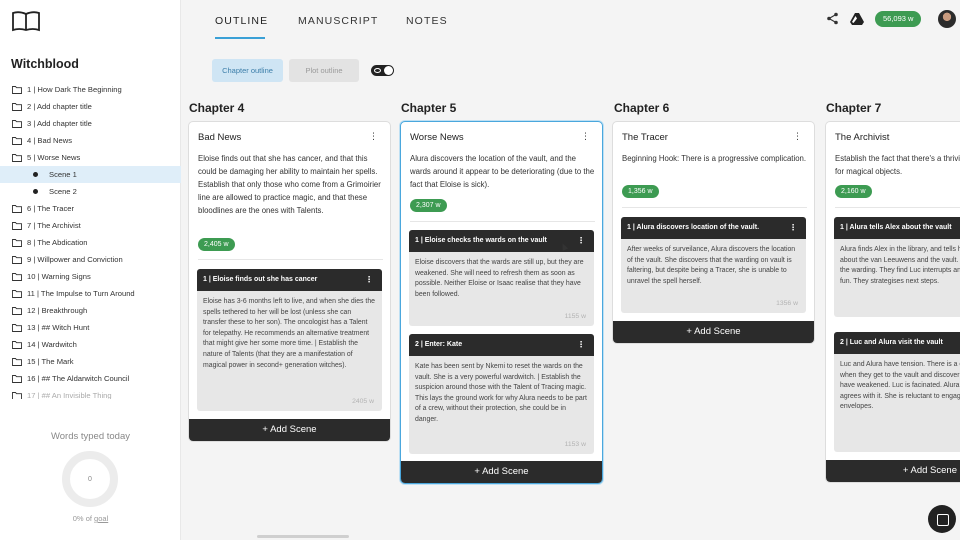 The width and height of the screenshot is (960, 540). Describe the element at coordinates (57, 310) in the screenshot. I see `sidebar-chapter-label: 12 | Breakthrough` at that location.